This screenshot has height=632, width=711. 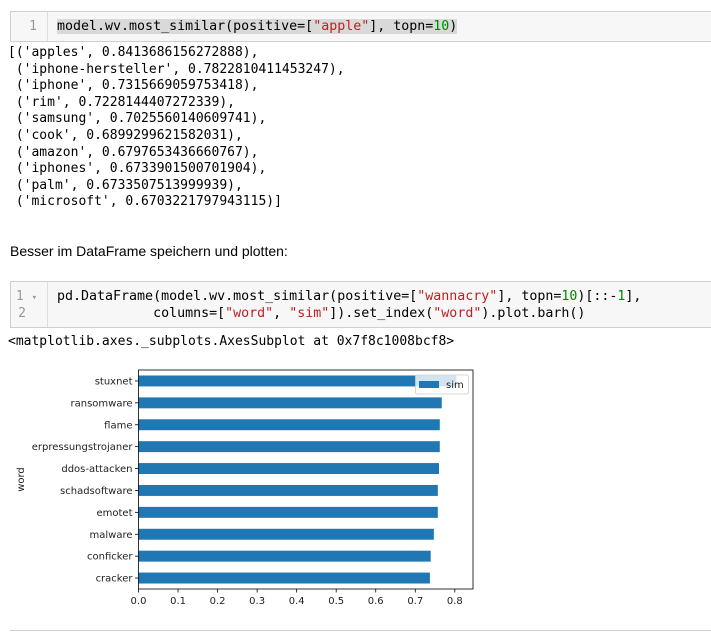 I want to click on cell-divider, so click(x=360, y=630).